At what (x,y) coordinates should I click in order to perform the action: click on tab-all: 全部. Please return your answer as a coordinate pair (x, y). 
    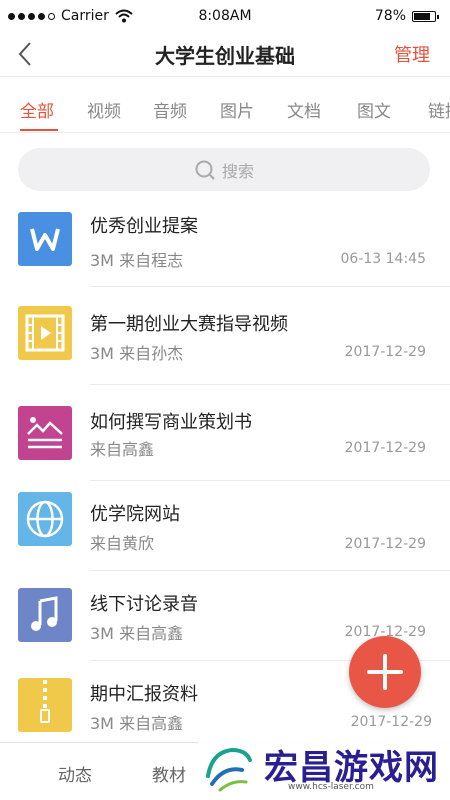
    Looking at the image, I should click on (37, 109).